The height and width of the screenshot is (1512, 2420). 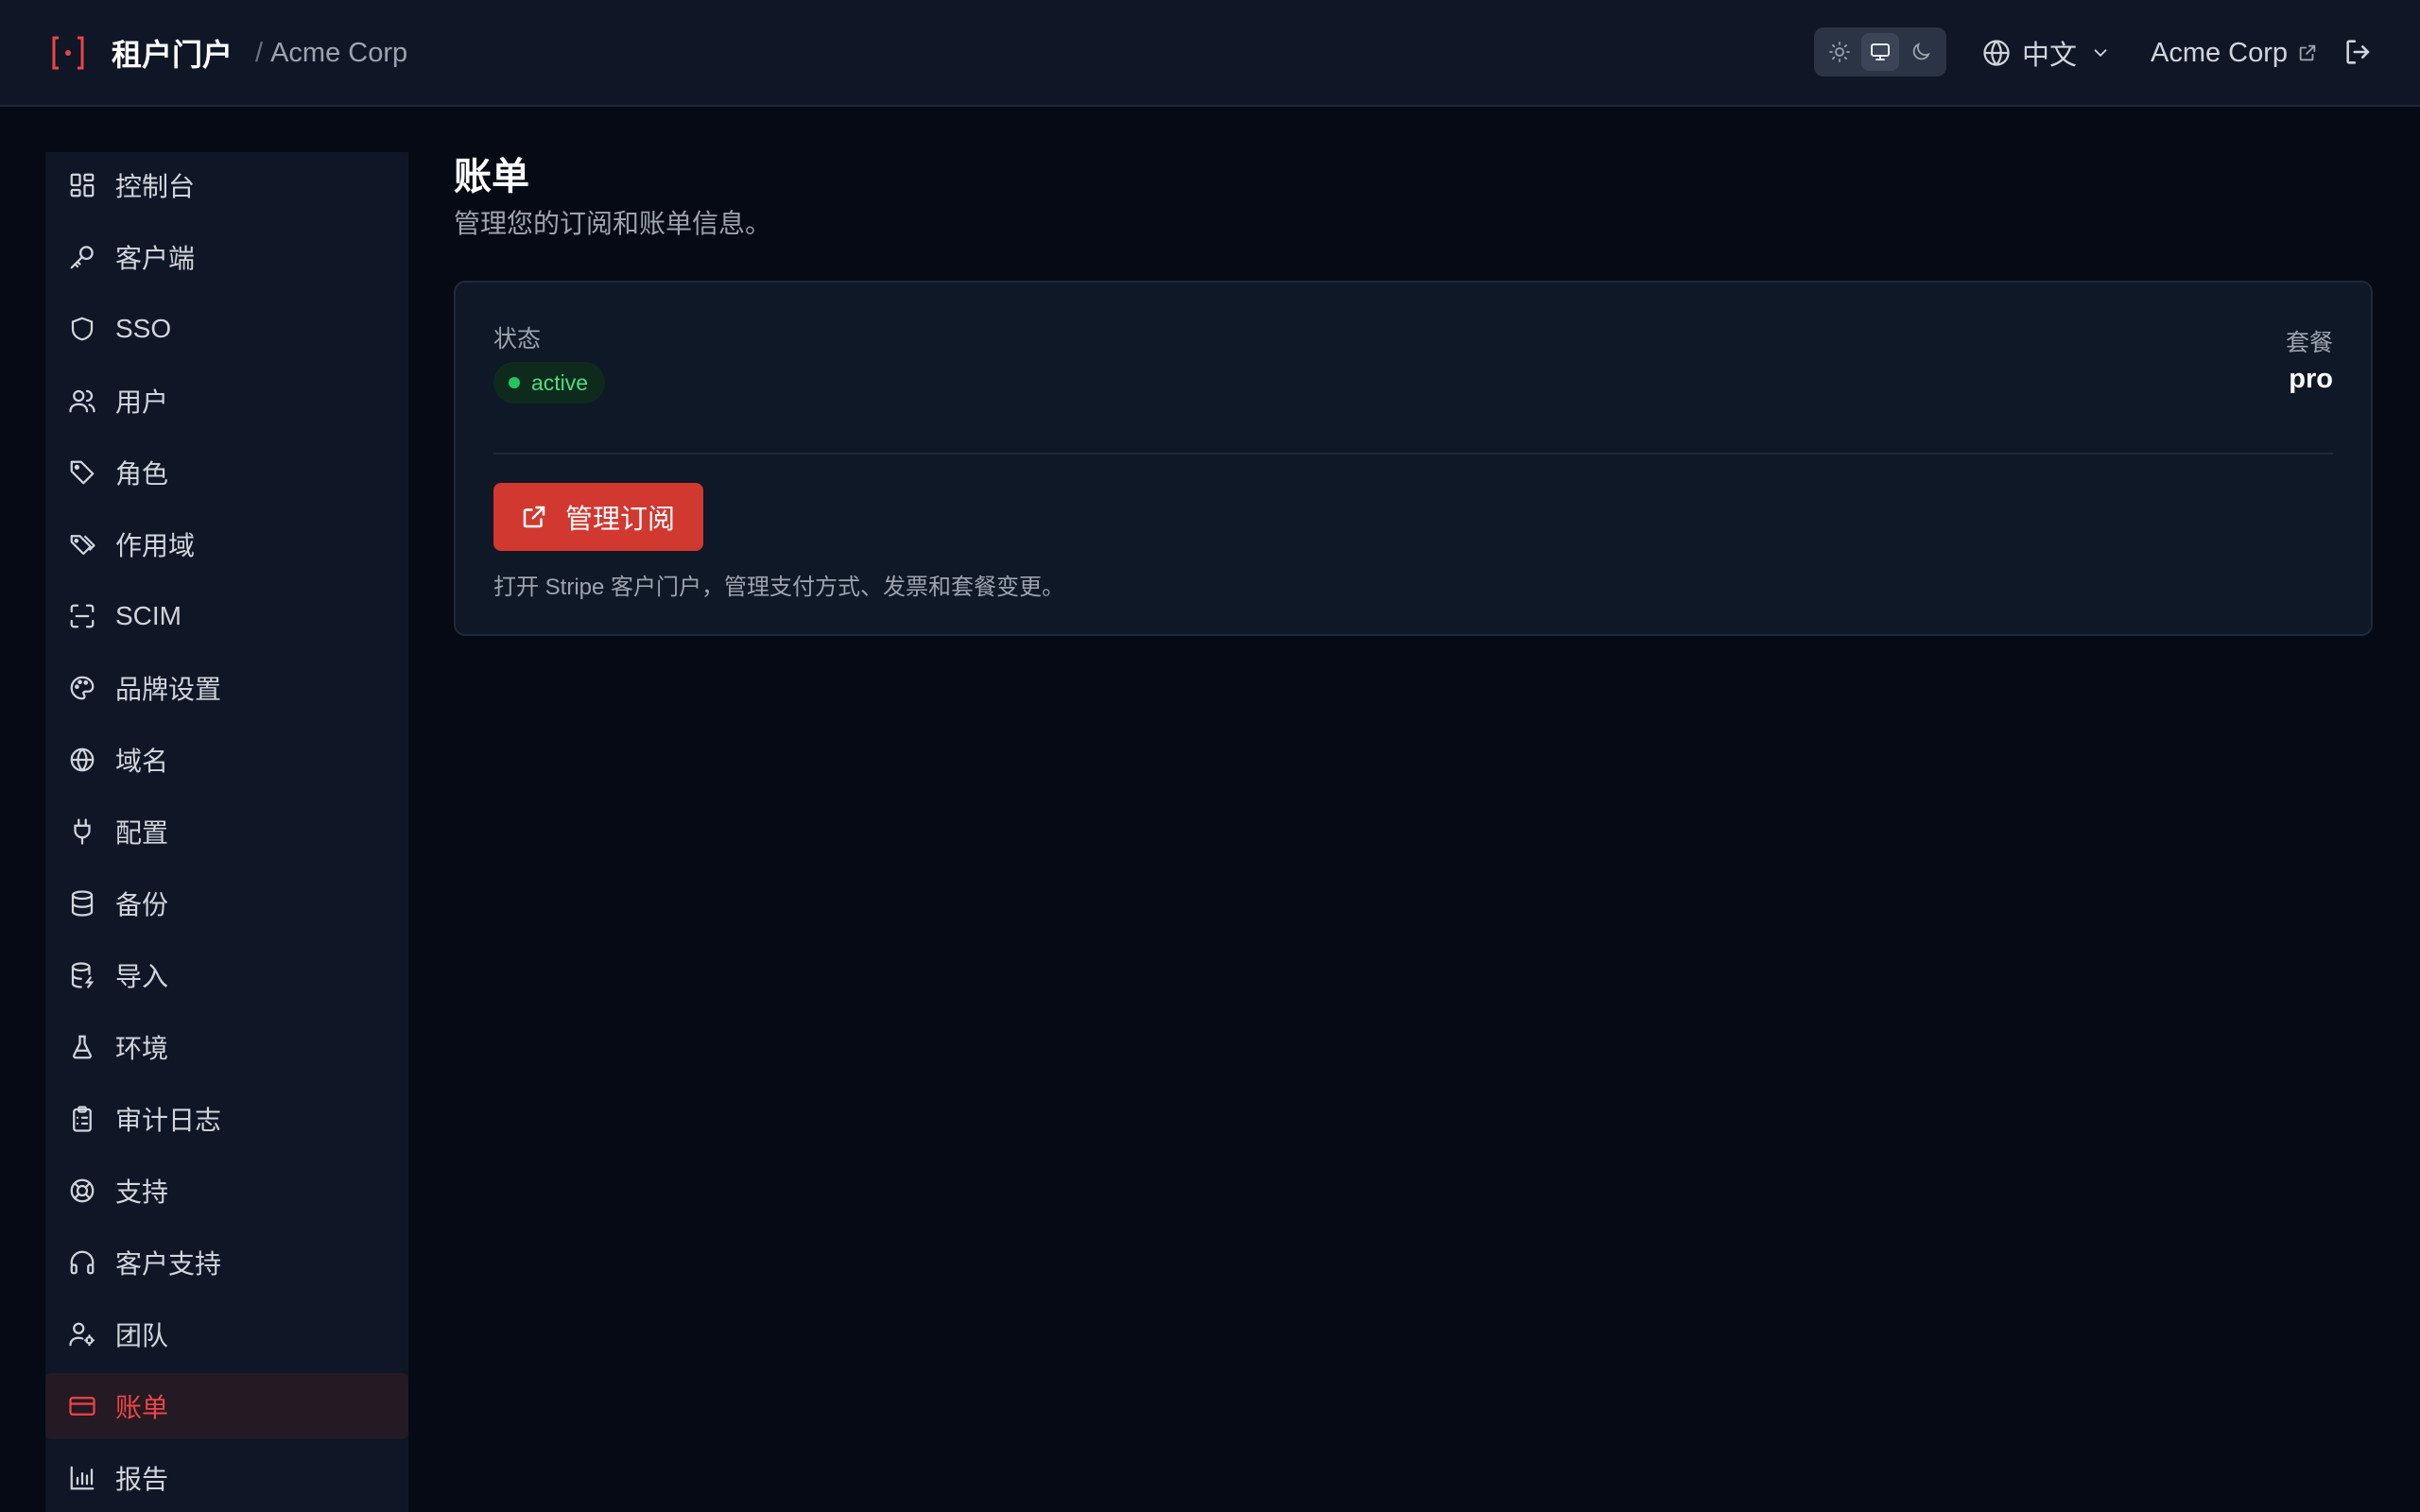 What do you see at coordinates (82, 1406) in the screenshot?
I see `credit-card-icon` at bounding box center [82, 1406].